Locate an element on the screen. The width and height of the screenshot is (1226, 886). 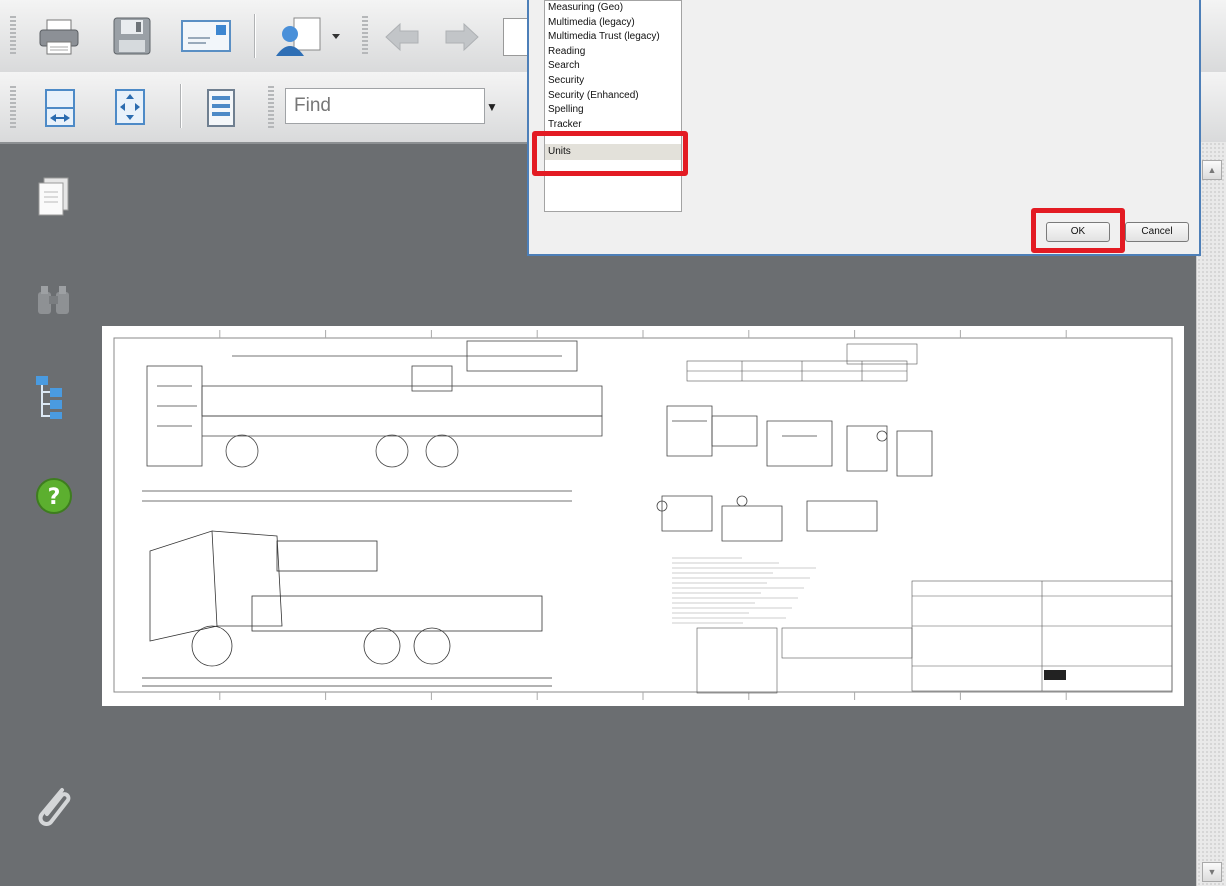
fit-width-icon is located at coordinates (60, 108).